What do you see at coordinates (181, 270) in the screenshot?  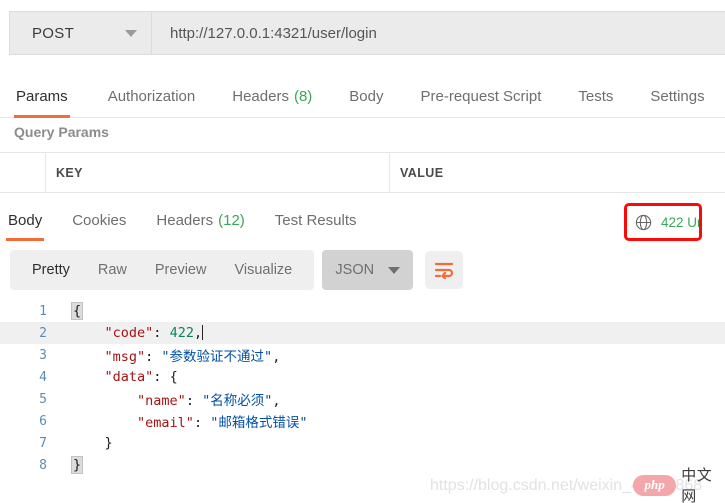 I see `view-preview-button: Preview` at bounding box center [181, 270].